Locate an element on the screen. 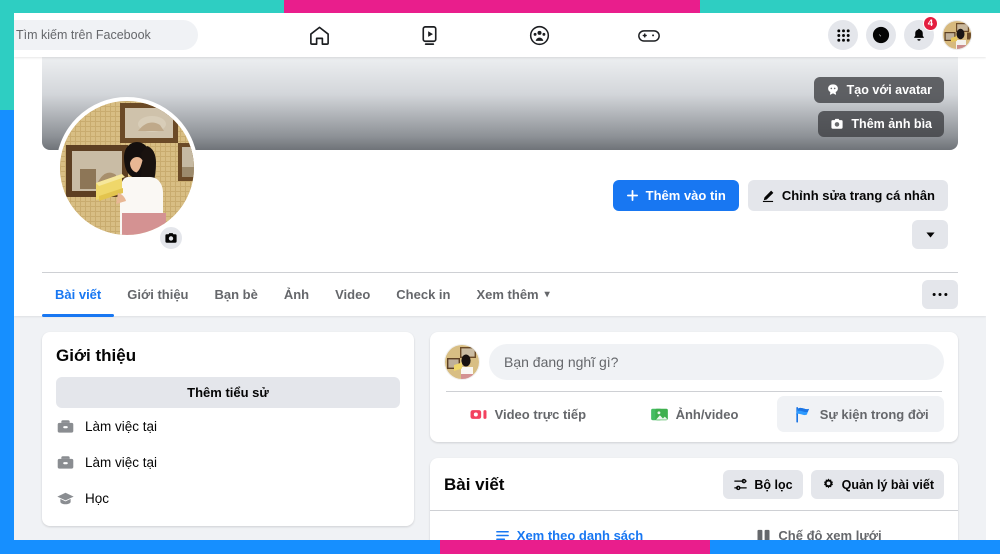 This screenshot has height=554, width=1000. cover-buttons: Tạo với avatar Thêm ảnh bìa is located at coordinates (878, 107).